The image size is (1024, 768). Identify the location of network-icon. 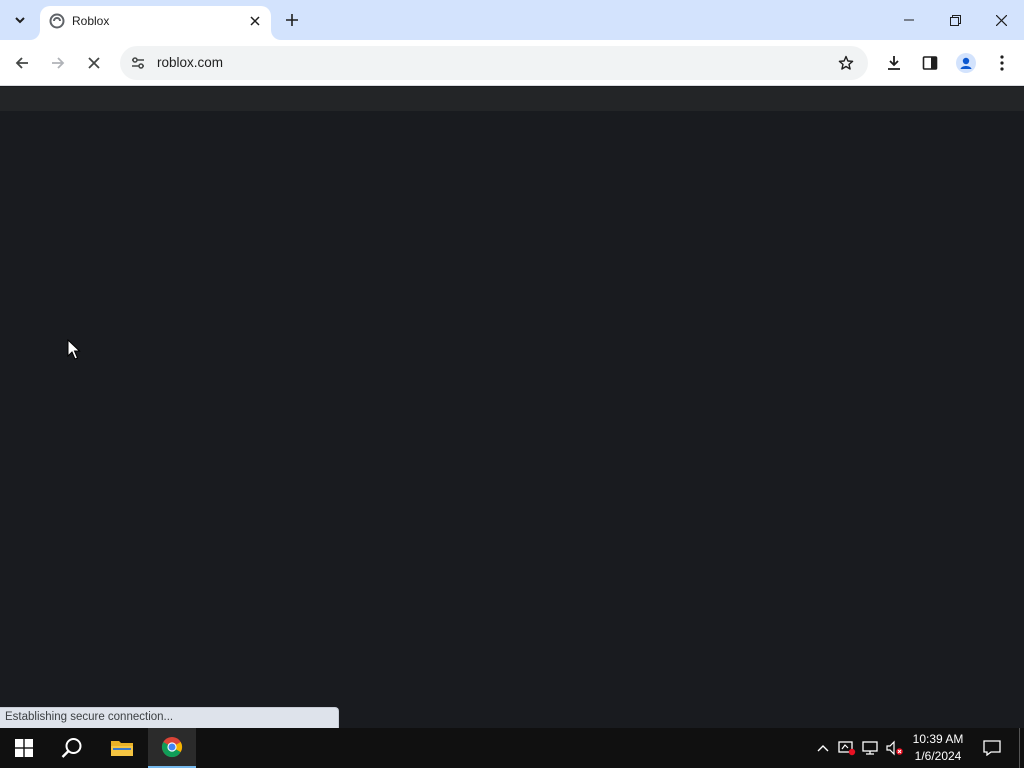
(870, 748).